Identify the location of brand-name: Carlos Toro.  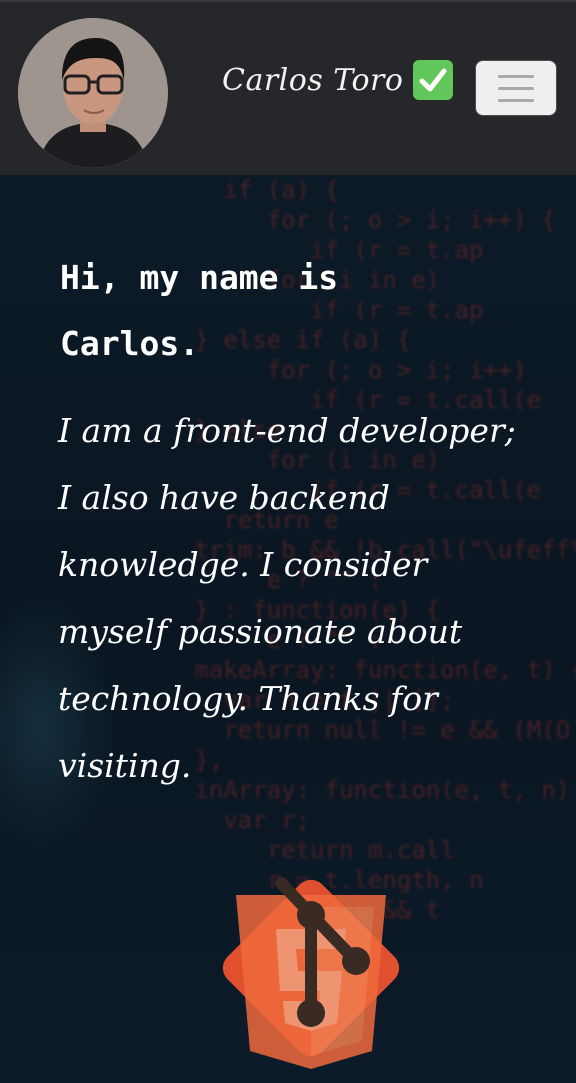
(312, 80).